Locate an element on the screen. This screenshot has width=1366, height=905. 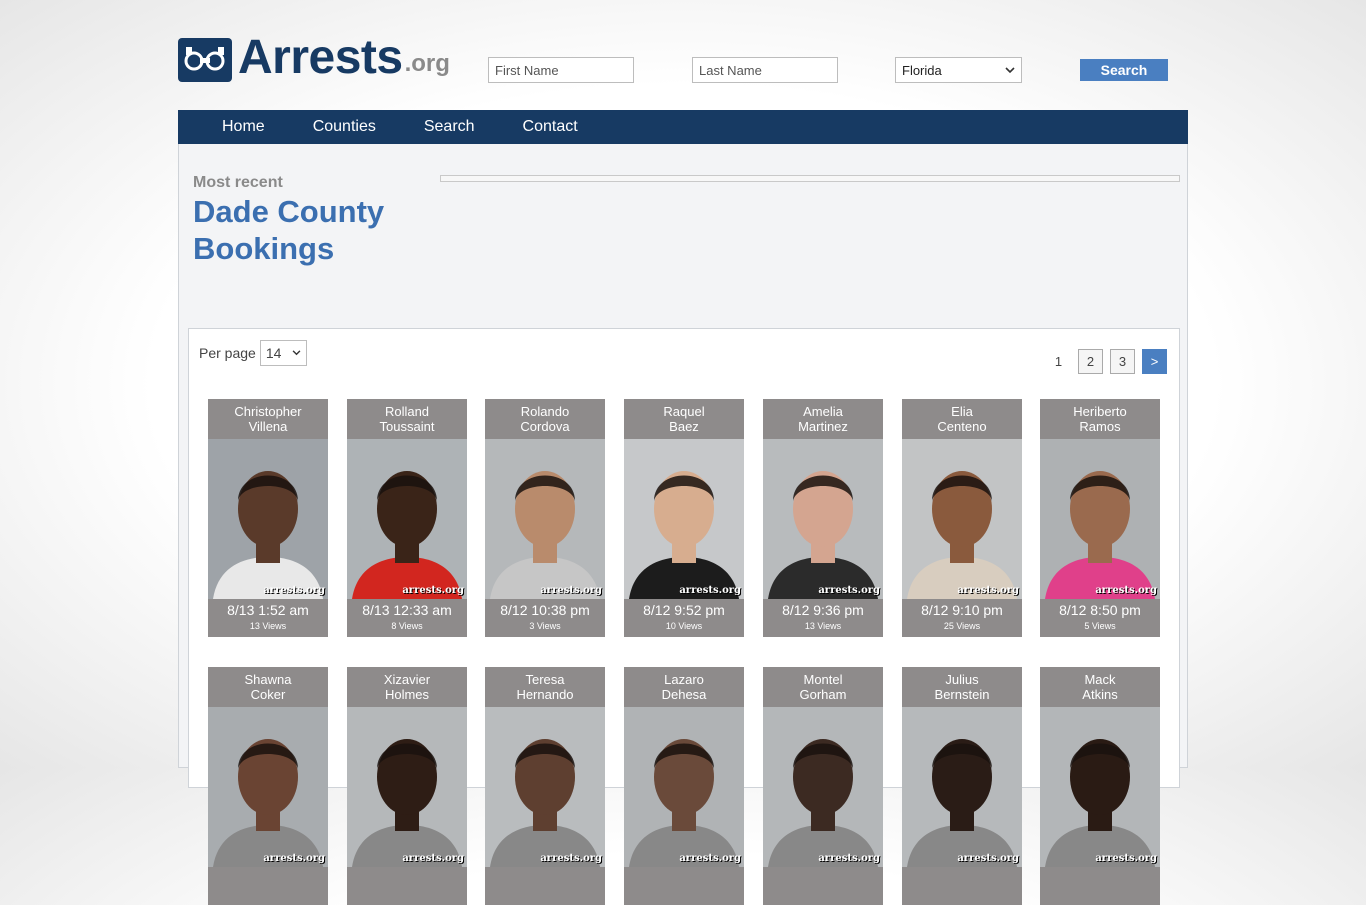
booking-last-name: Dehesa is located at coordinates (684, 694).